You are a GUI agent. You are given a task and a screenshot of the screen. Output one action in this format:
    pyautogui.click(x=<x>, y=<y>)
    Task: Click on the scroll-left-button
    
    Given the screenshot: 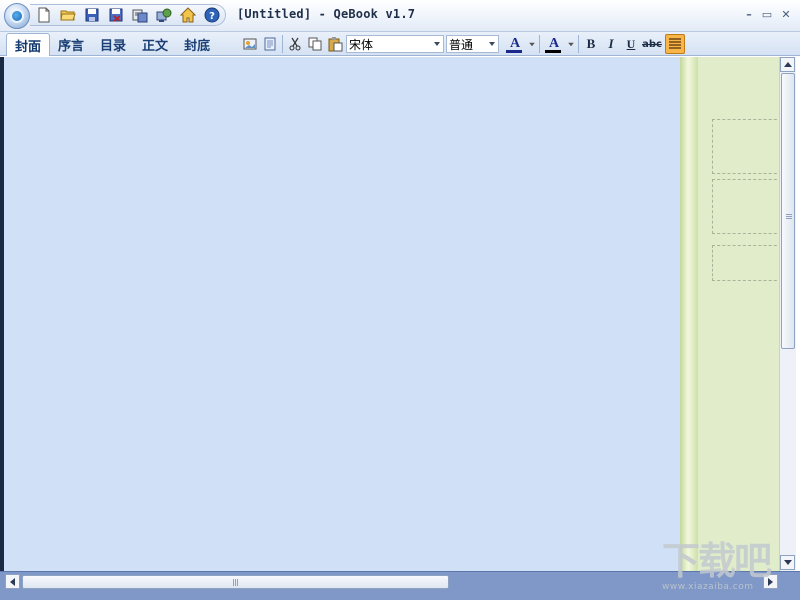 What is the action you would take?
    pyautogui.click(x=12, y=581)
    